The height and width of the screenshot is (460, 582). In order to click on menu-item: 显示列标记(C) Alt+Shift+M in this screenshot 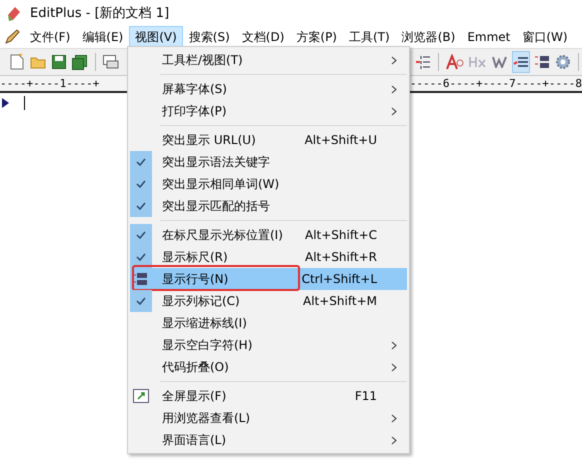, I will do `click(268, 301)`.